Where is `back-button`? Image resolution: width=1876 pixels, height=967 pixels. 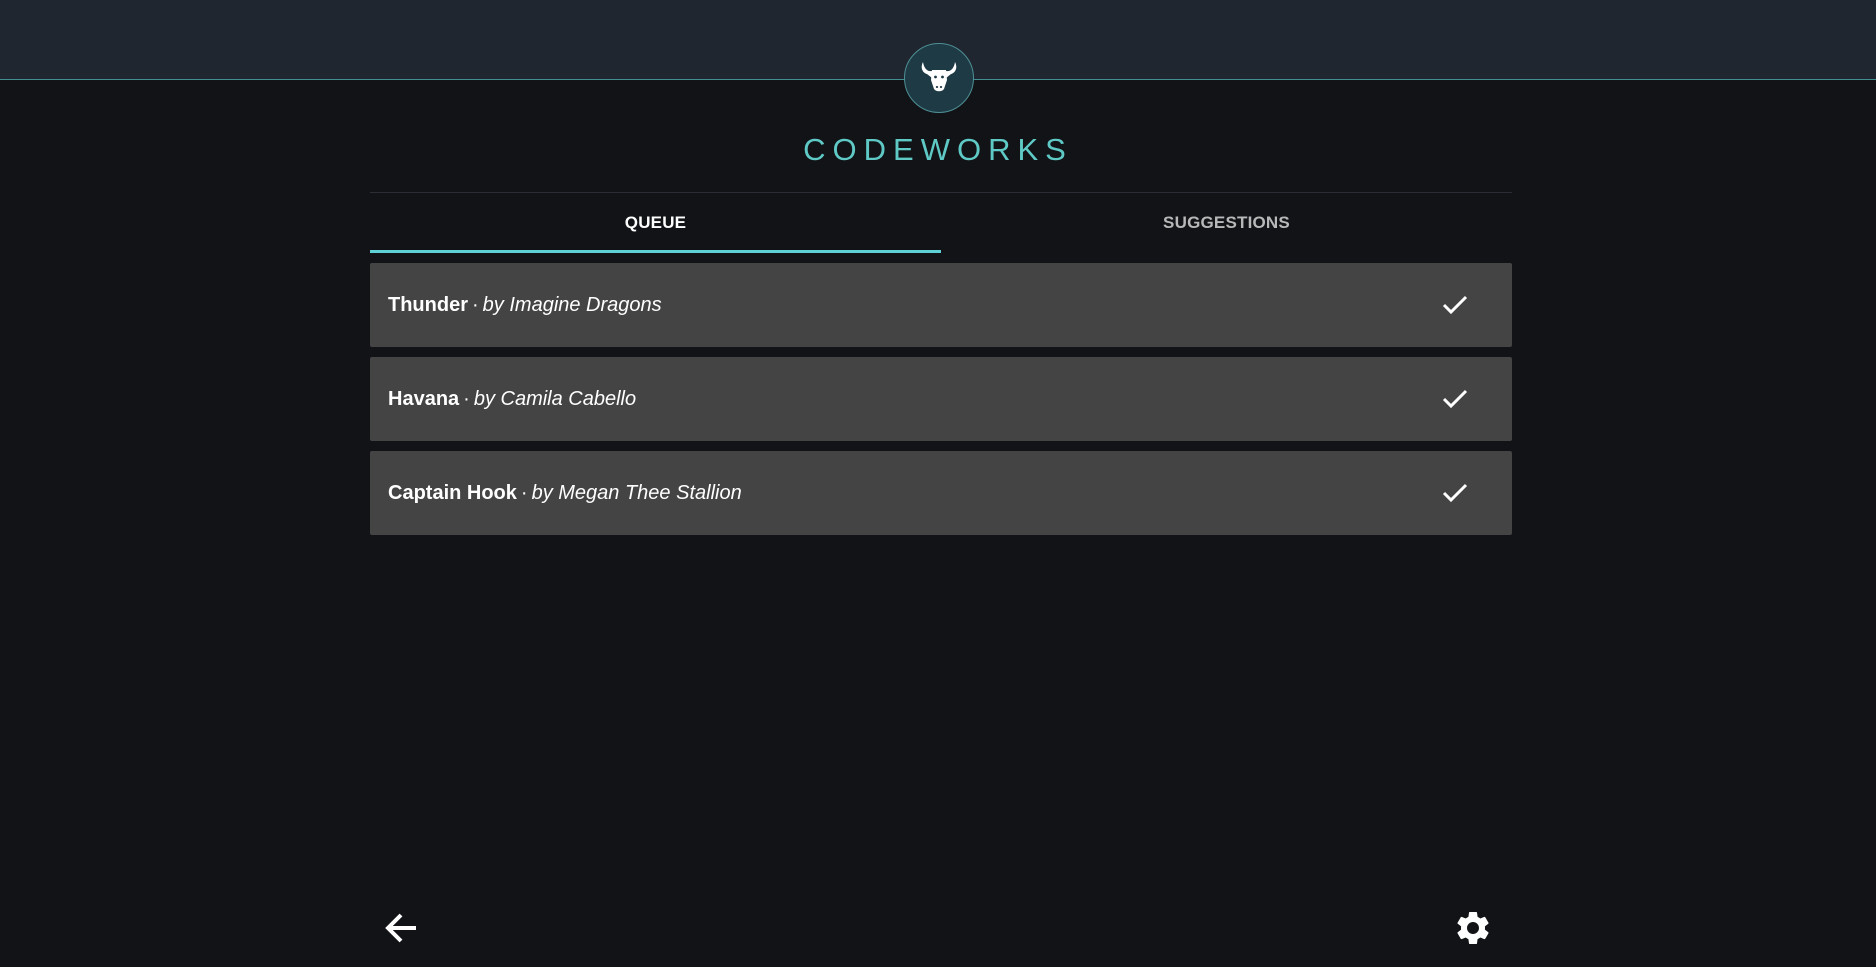 back-button is located at coordinates (402, 930).